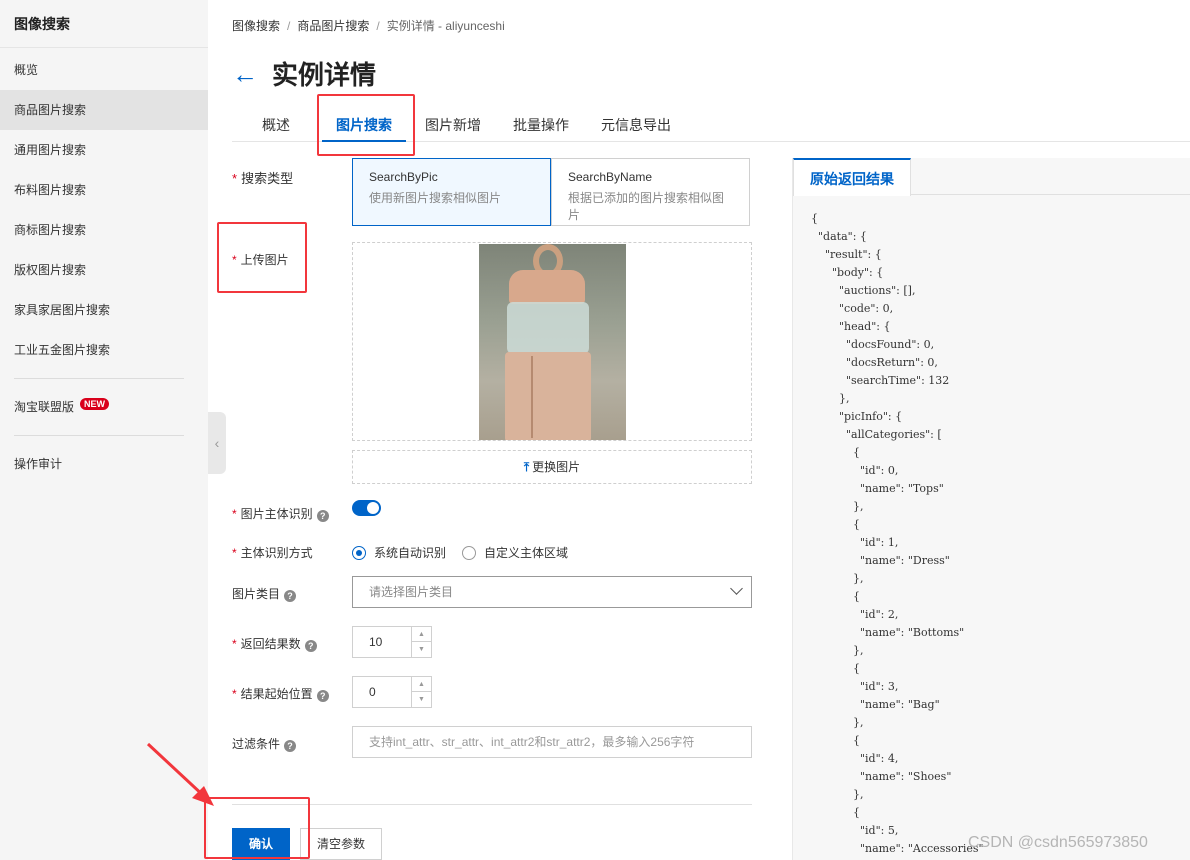 The width and height of the screenshot is (1190, 860). What do you see at coordinates (280, 513) in the screenshot?
I see `subject-recognition-label: * 图片主体识别?` at bounding box center [280, 513].